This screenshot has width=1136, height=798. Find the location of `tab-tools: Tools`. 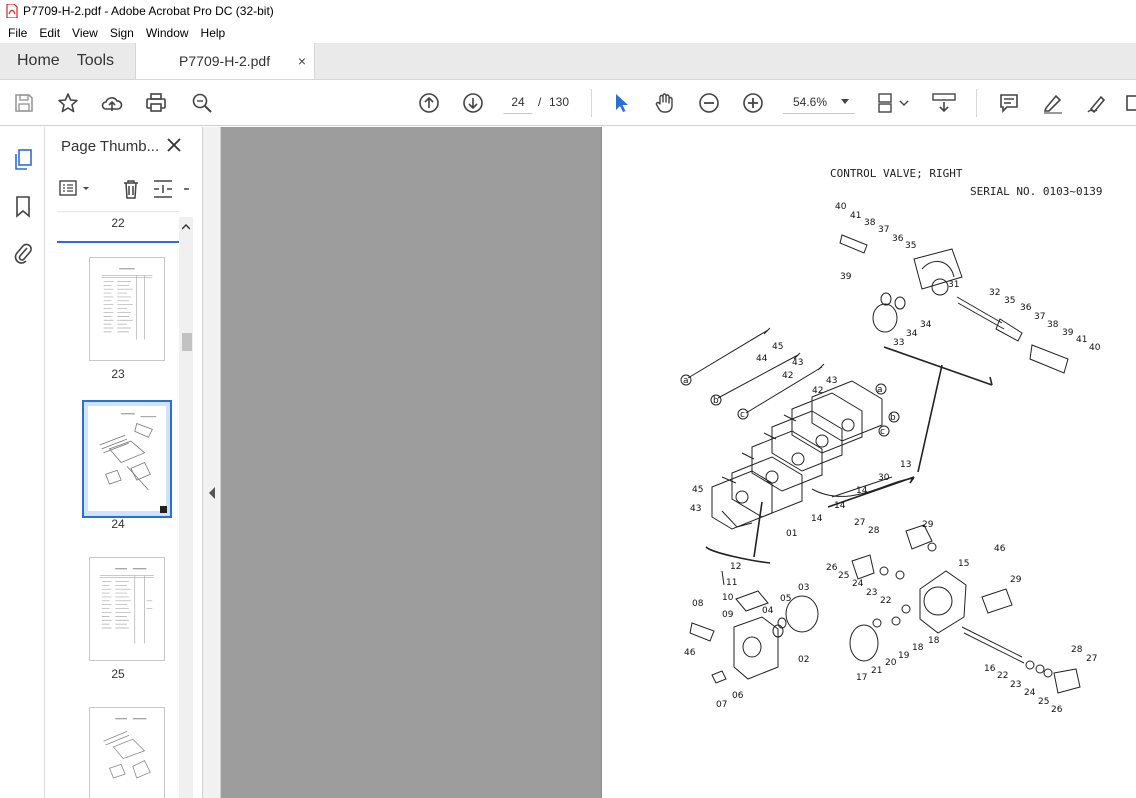

tab-tools: Tools is located at coordinates (104, 61).